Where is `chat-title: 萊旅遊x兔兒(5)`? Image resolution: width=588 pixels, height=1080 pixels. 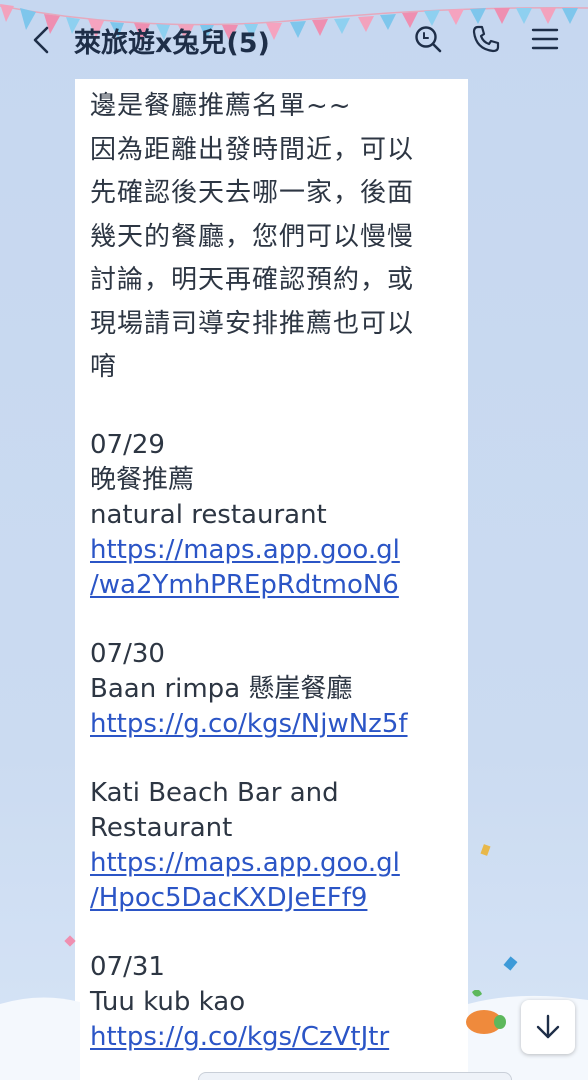 chat-title: 萊旅遊x兔兒(5) is located at coordinates (172, 40).